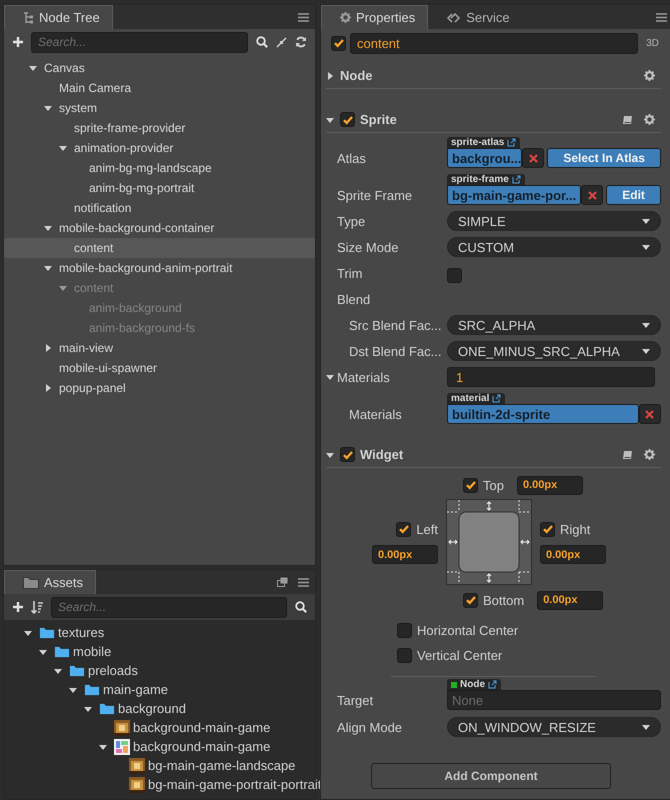 This screenshot has height=800, width=670. What do you see at coordinates (159, 248) in the screenshot?
I see `tree-row: content` at bounding box center [159, 248].